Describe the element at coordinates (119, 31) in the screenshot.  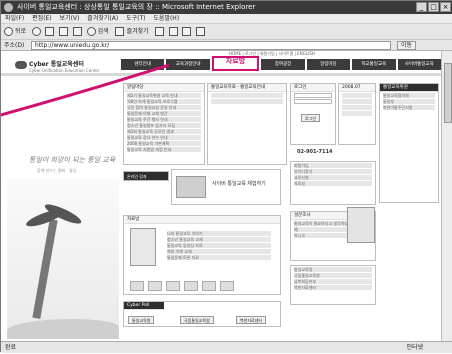
I see `favorites-icon` at that location.